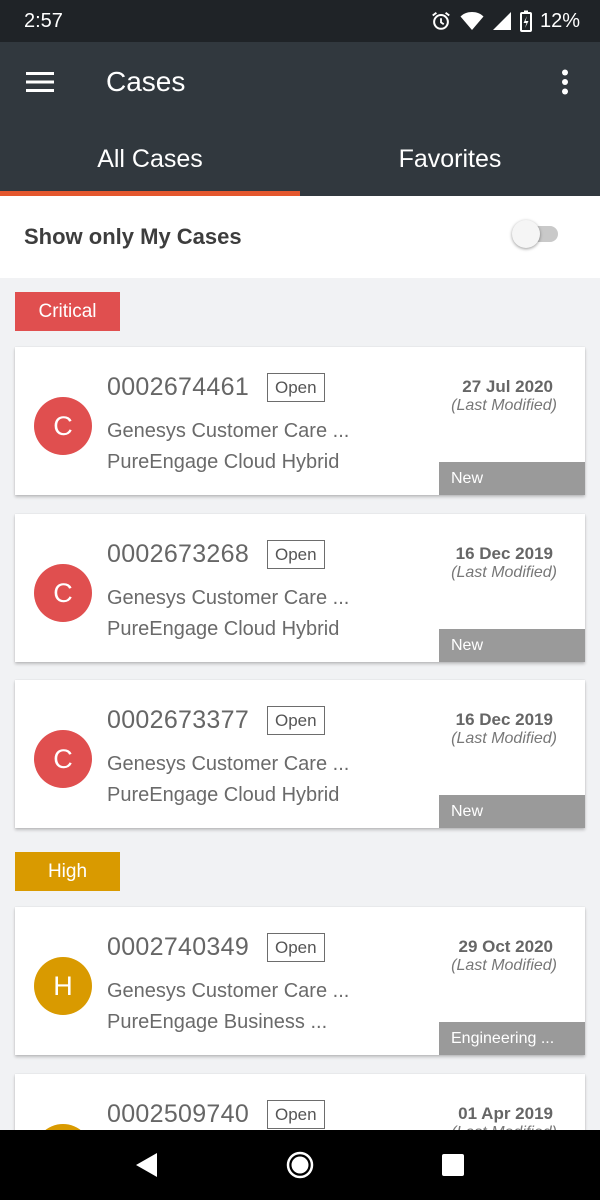  I want to click on case-number: 0002674461, so click(178, 387).